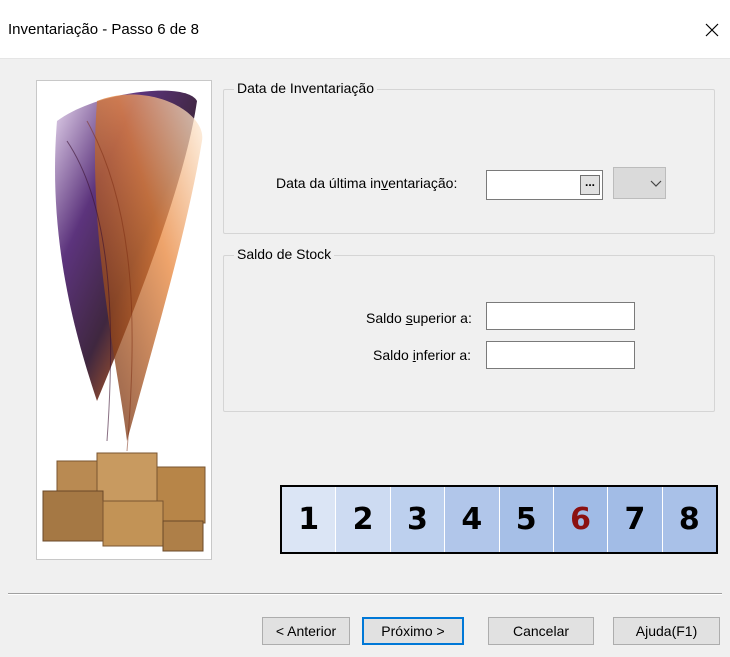 Image resolution: width=730 pixels, height=657 pixels. Describe the element at coordinates (442, 318) in the screenshot. I see `upper-balance-label-text-b: uperior a:` at that location.